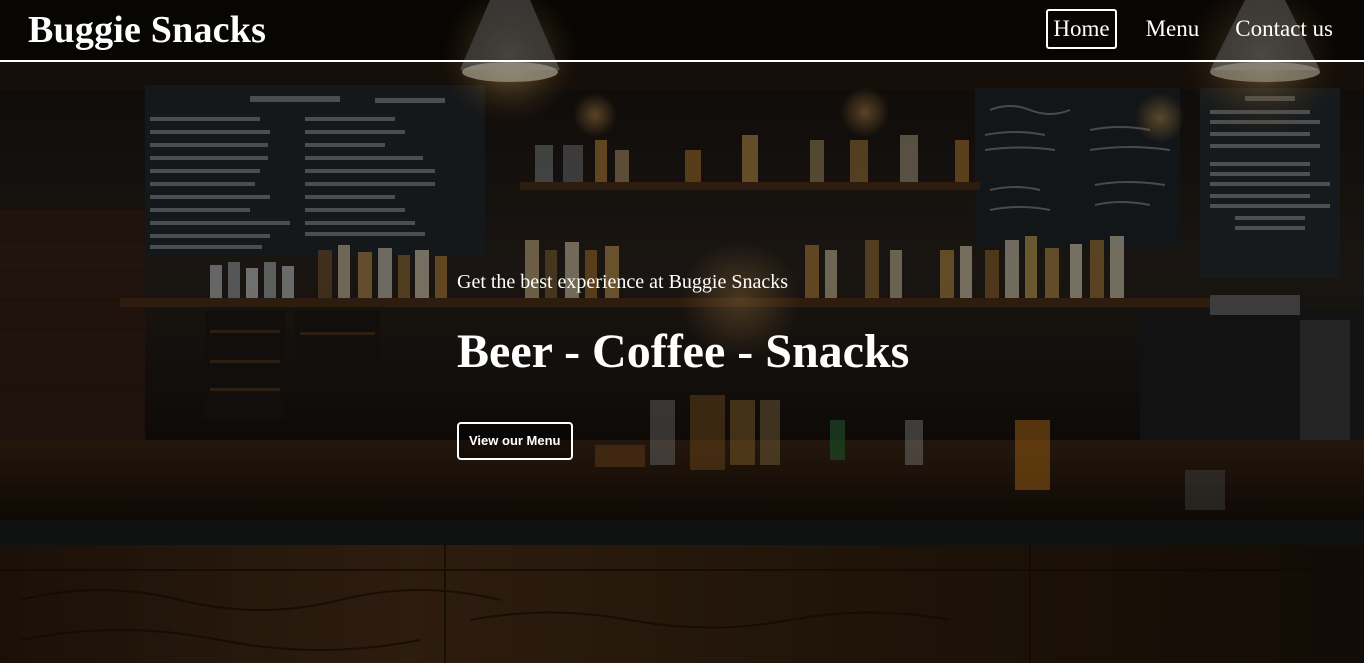 The image size is (1364, 663). What do you see at coordinates (147, 30) in the screenshot?
I see `brand-logo-link: Buggie Snacks` at bounding box center [147, 30].